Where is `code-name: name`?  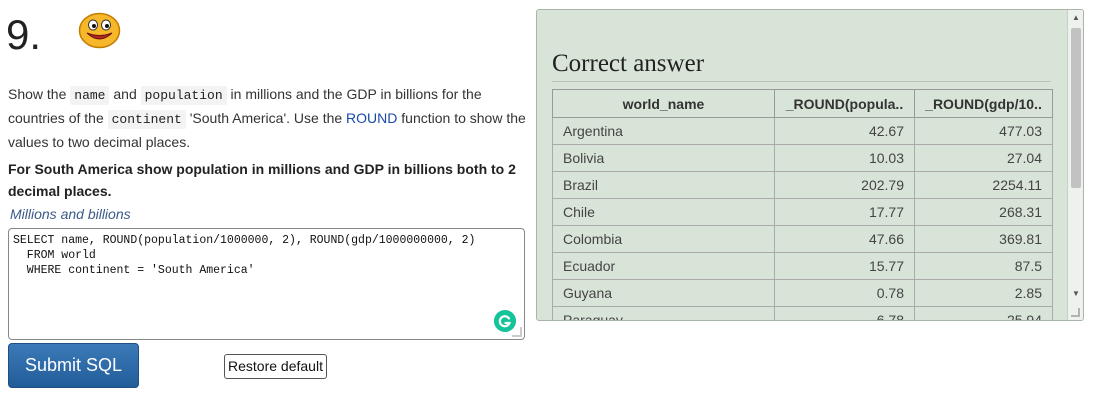
code-name: name is located at coordinates (90, 95).